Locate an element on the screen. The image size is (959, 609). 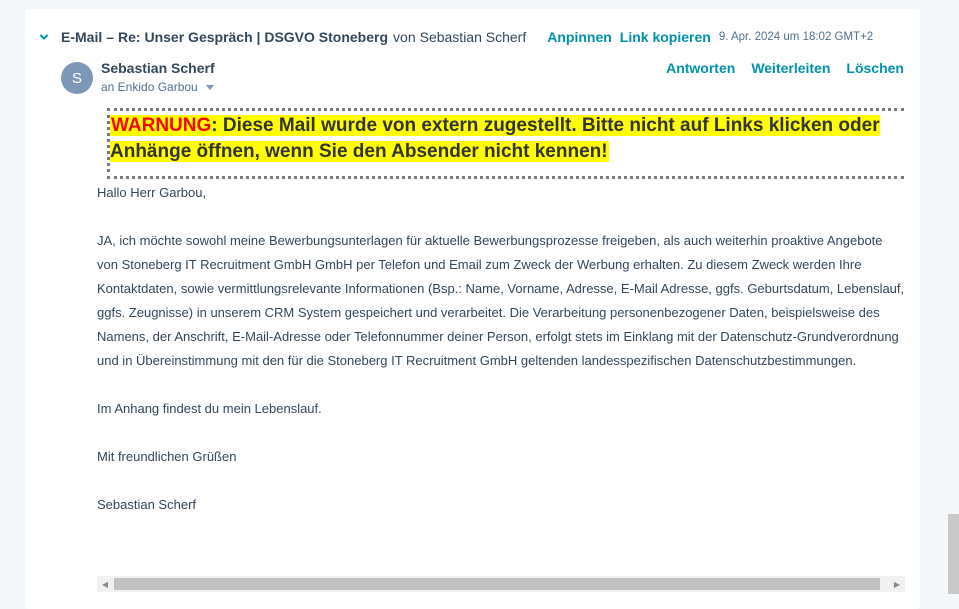
reply-button: Antworten is located at coordinates (700, 68).